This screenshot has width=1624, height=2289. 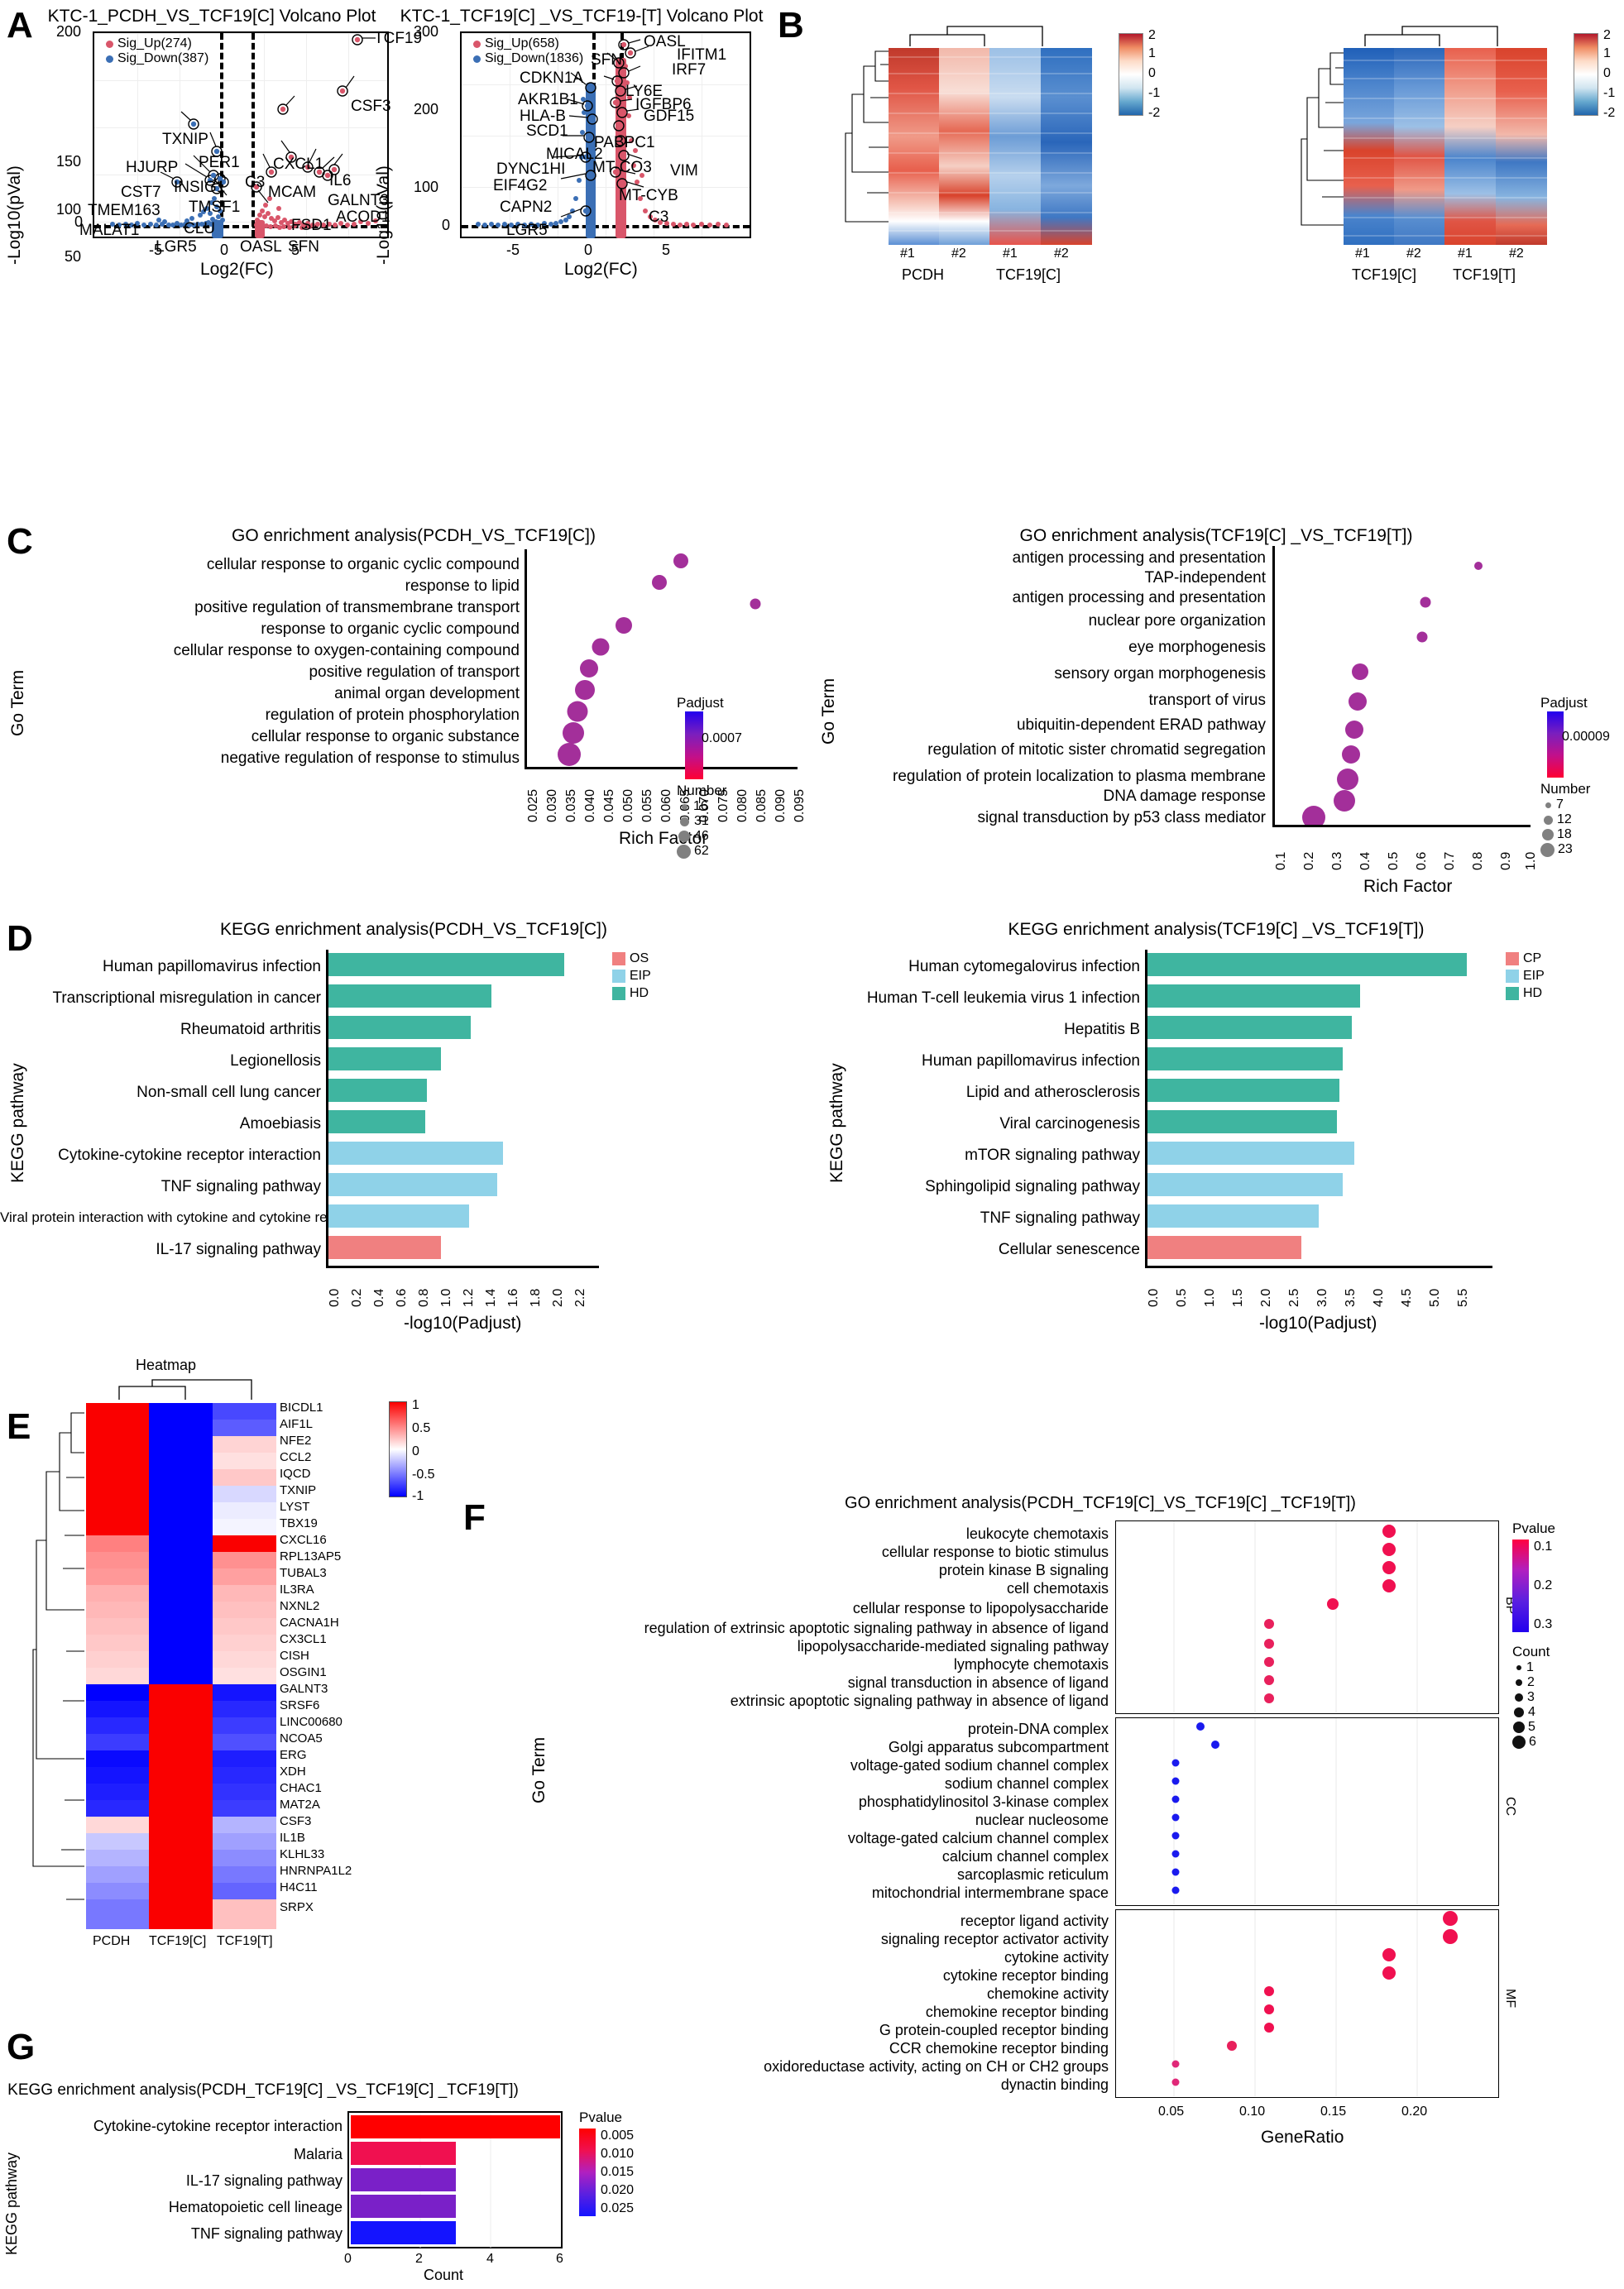 What do you see at coordinates (185, 140) in the screenshot?
I see `volcano1-gene-TXNIP: TXNIP` at bounding box center [185, 140].